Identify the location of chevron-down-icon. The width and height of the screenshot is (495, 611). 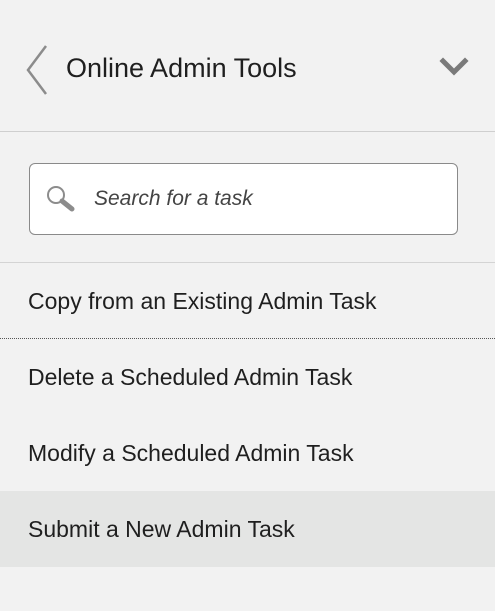
(454, 66).